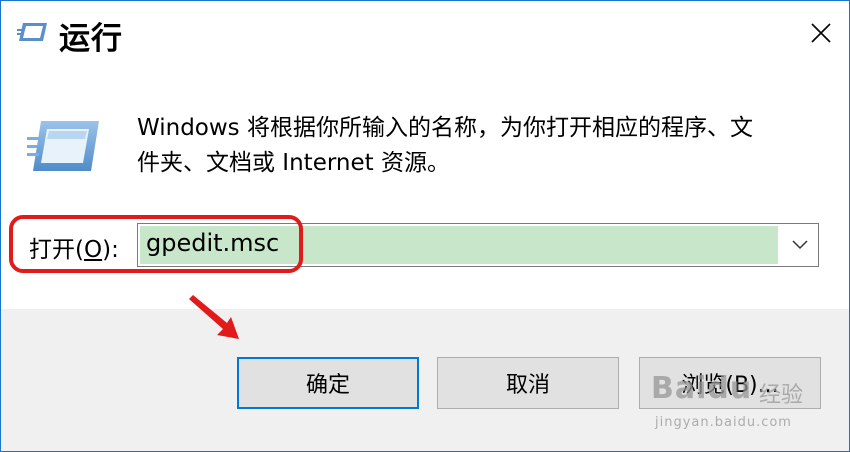 The height and width of the screenshot is (452, 850). I want to click on chevron-down-icon, so click(800, 245).